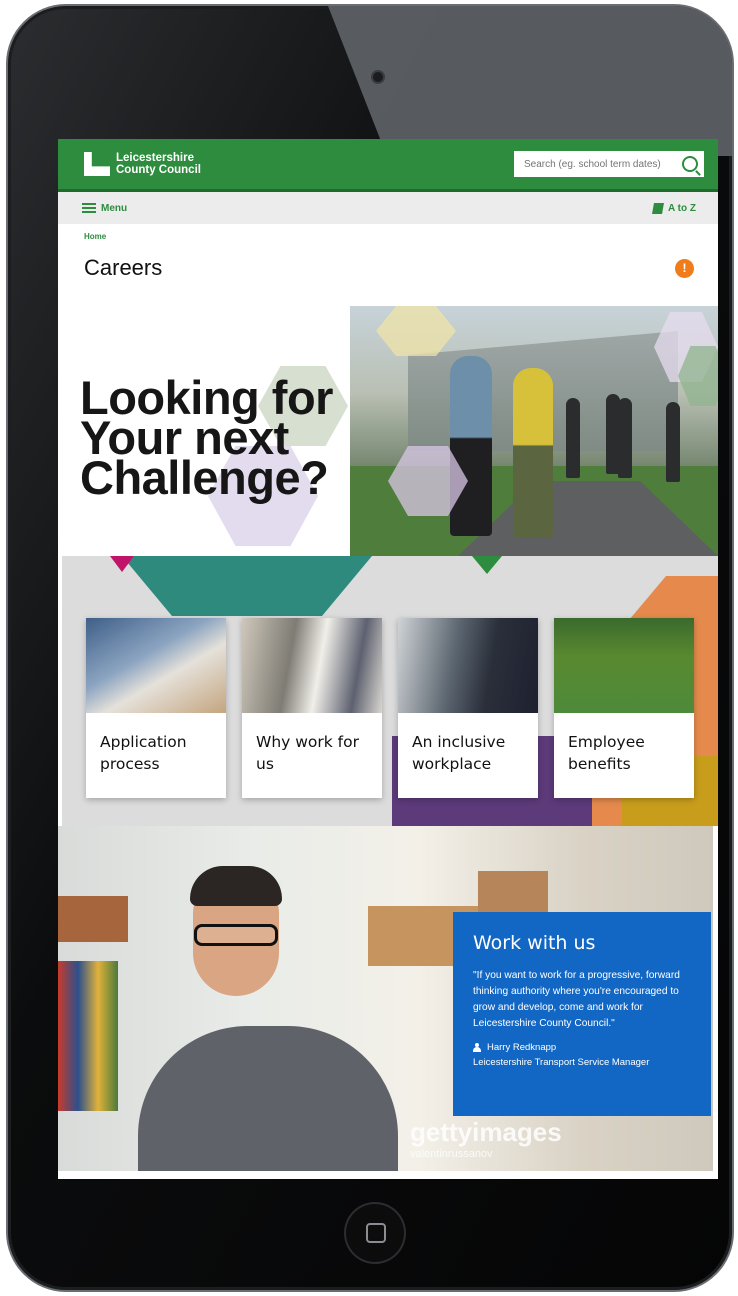 The image size is (738, 1296). I want to click on council-logo: Leicestershire County Council, so click(142, 164).